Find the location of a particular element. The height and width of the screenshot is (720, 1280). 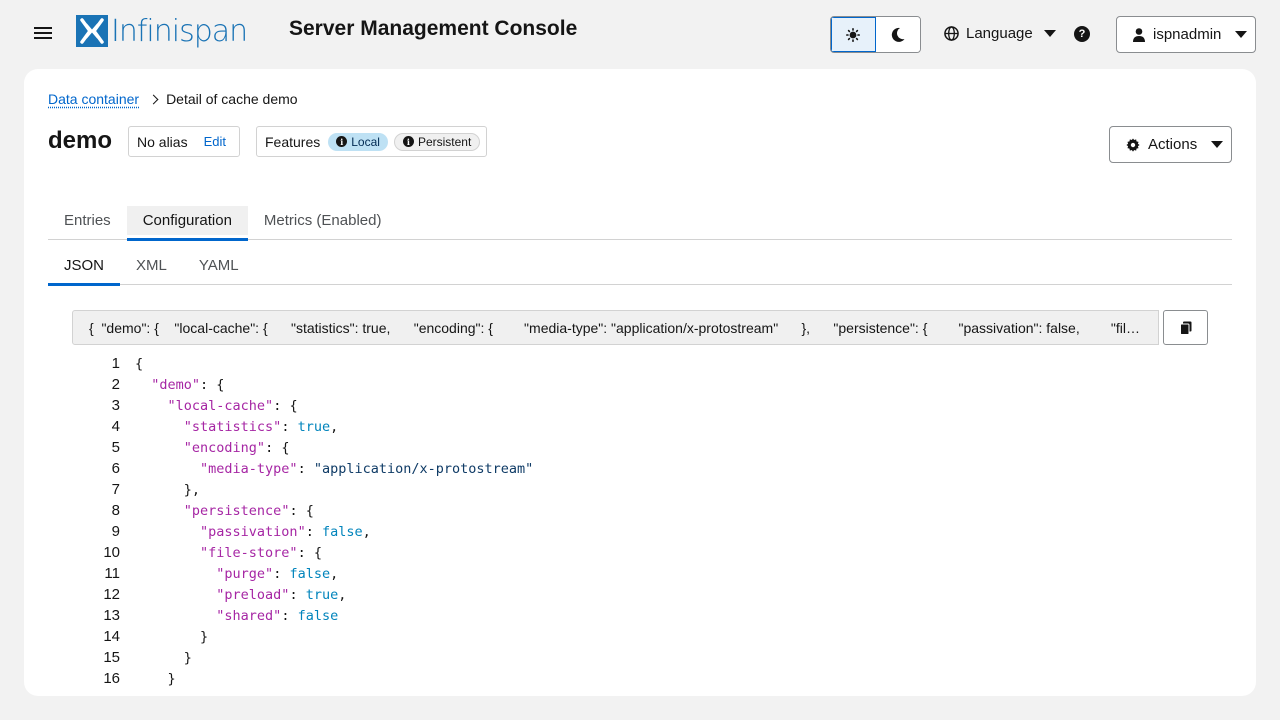

help-icon: ? is located at coordinates (1082, 34).